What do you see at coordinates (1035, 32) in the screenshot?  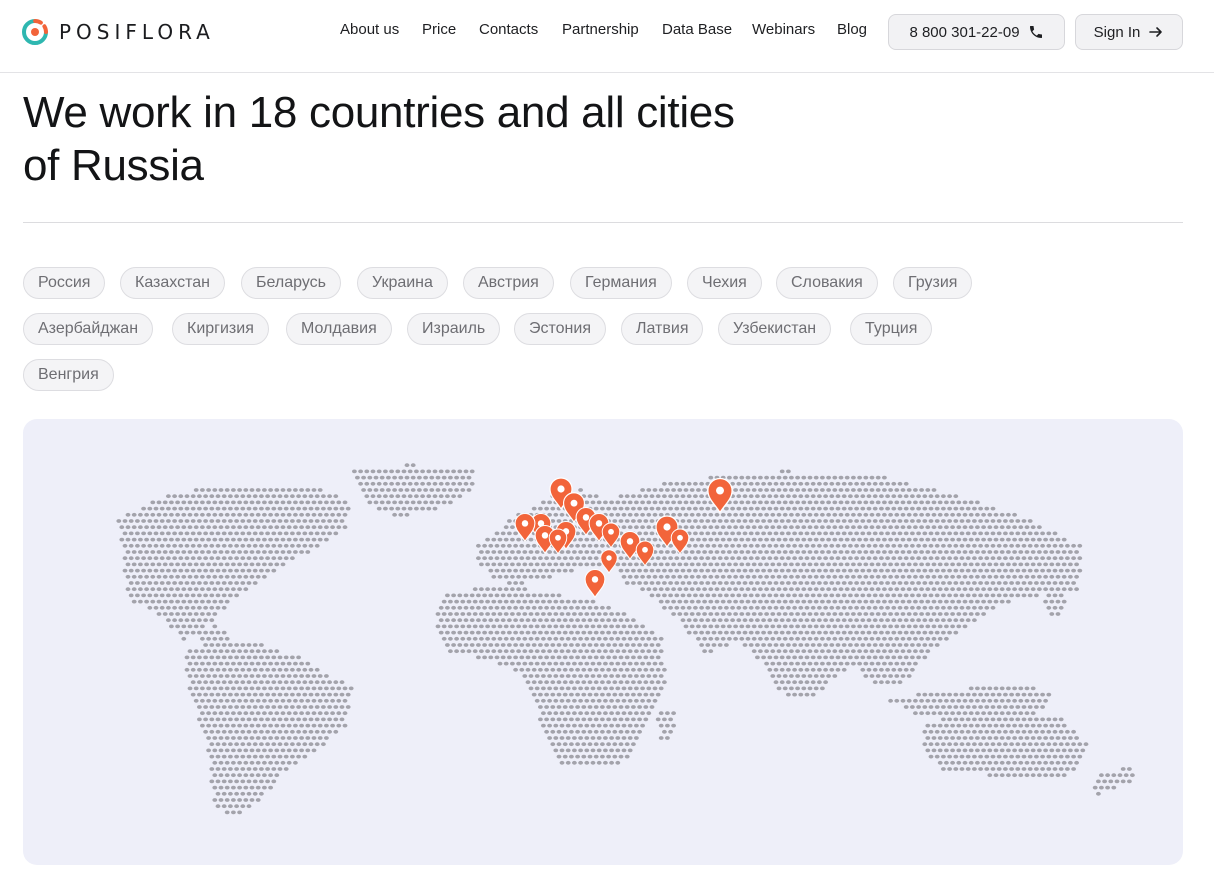 I see `phone-icon` at bounding box center [1035, 32].